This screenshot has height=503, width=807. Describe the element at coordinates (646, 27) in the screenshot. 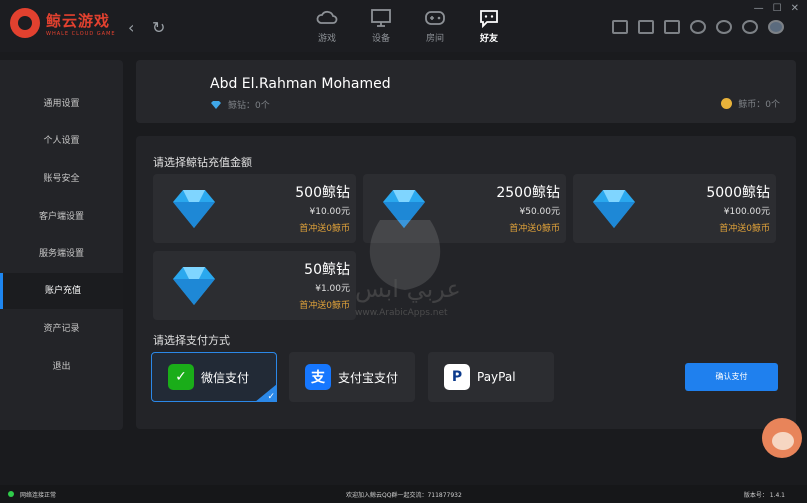

I see `bag-icon` at that location.